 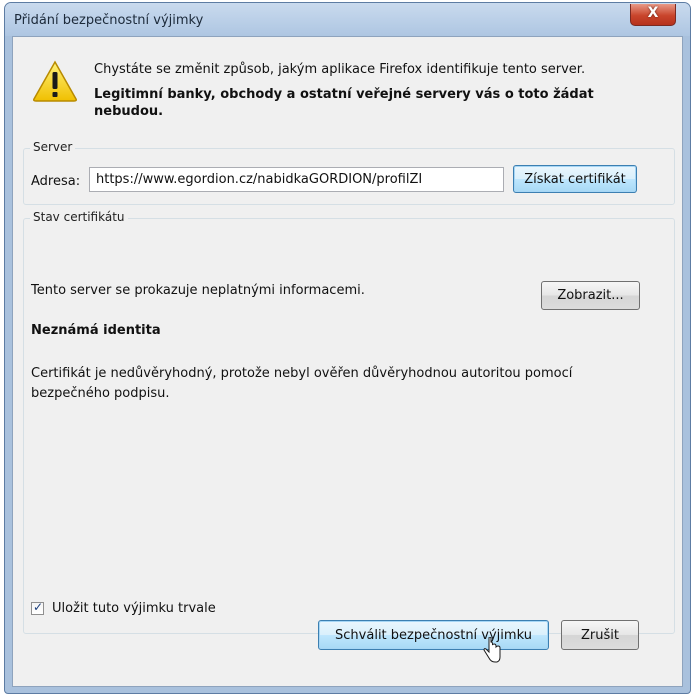 I want to click on address-label: Adresa:, so click(x=56, y=181).